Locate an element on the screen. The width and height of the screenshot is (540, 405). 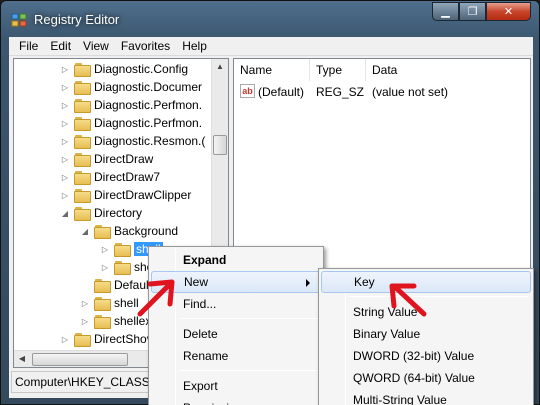
new-menu-dword-32-bit-value: DWORD (32-bit) Value is located at coordinates (426, 356).